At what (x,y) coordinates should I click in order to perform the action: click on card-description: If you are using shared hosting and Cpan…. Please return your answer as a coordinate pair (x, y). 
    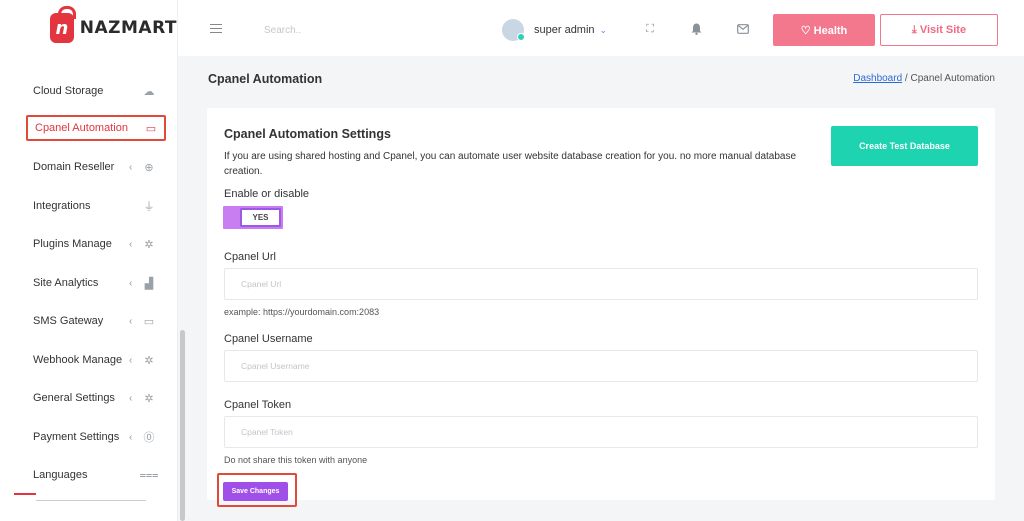
    Looking at the image, I should click on (510, 164).